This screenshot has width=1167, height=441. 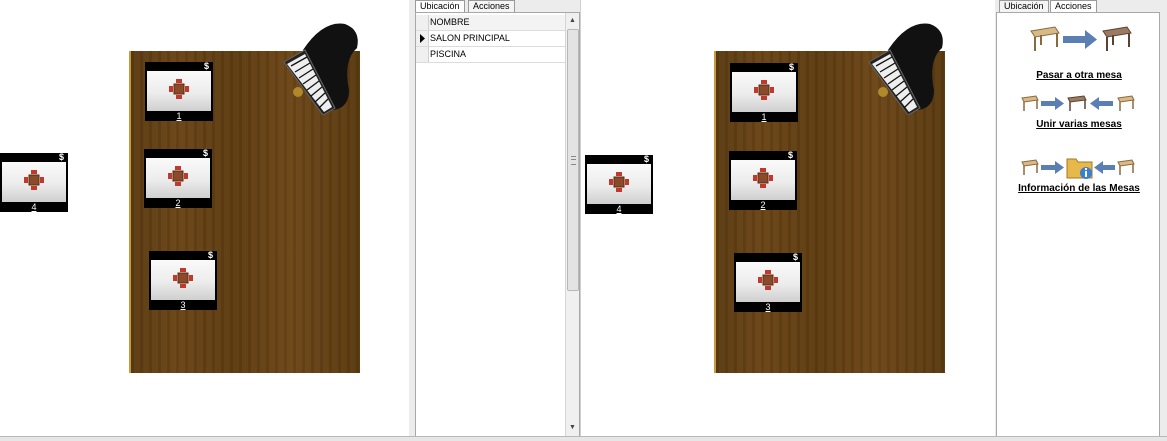 What do you see at coordinates (1079, 113) in the screenshot?
I see `join-tables-action: Unir varias mesas` at bounding box center [1079, 113].